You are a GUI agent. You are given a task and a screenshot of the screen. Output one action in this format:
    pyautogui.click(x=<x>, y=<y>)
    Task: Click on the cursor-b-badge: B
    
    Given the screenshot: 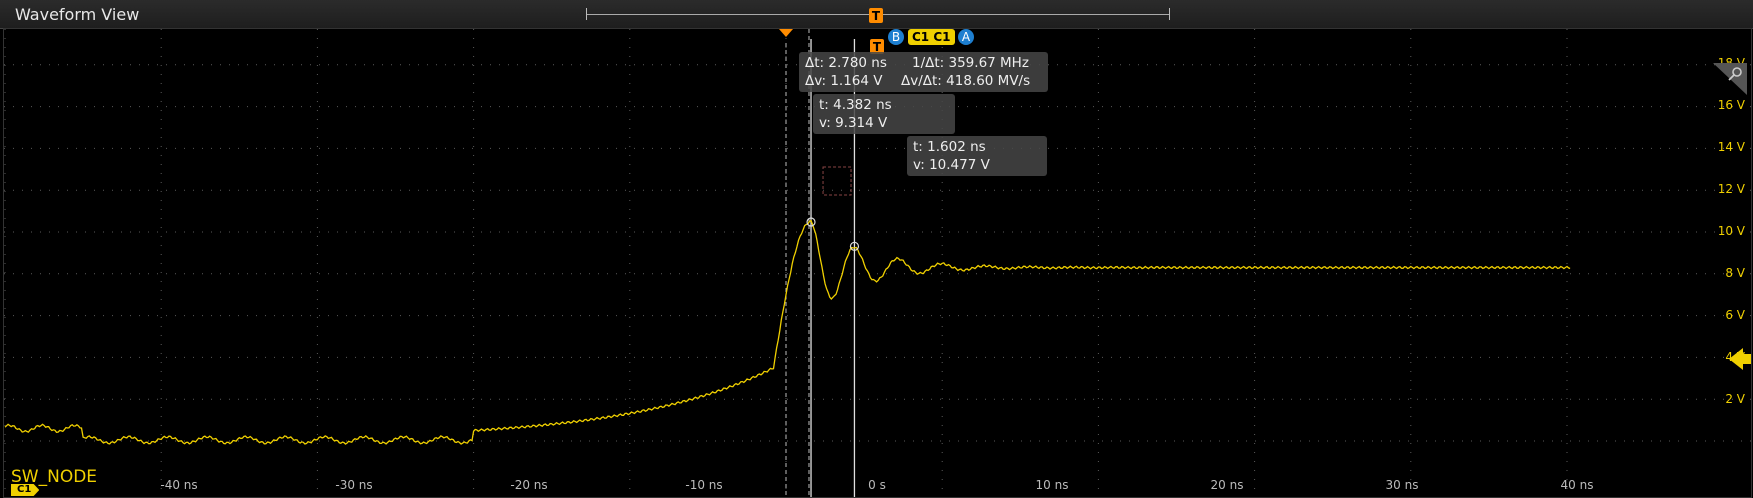 What is the action you would take?
    pyautogui.click(x=896, y=37)
    